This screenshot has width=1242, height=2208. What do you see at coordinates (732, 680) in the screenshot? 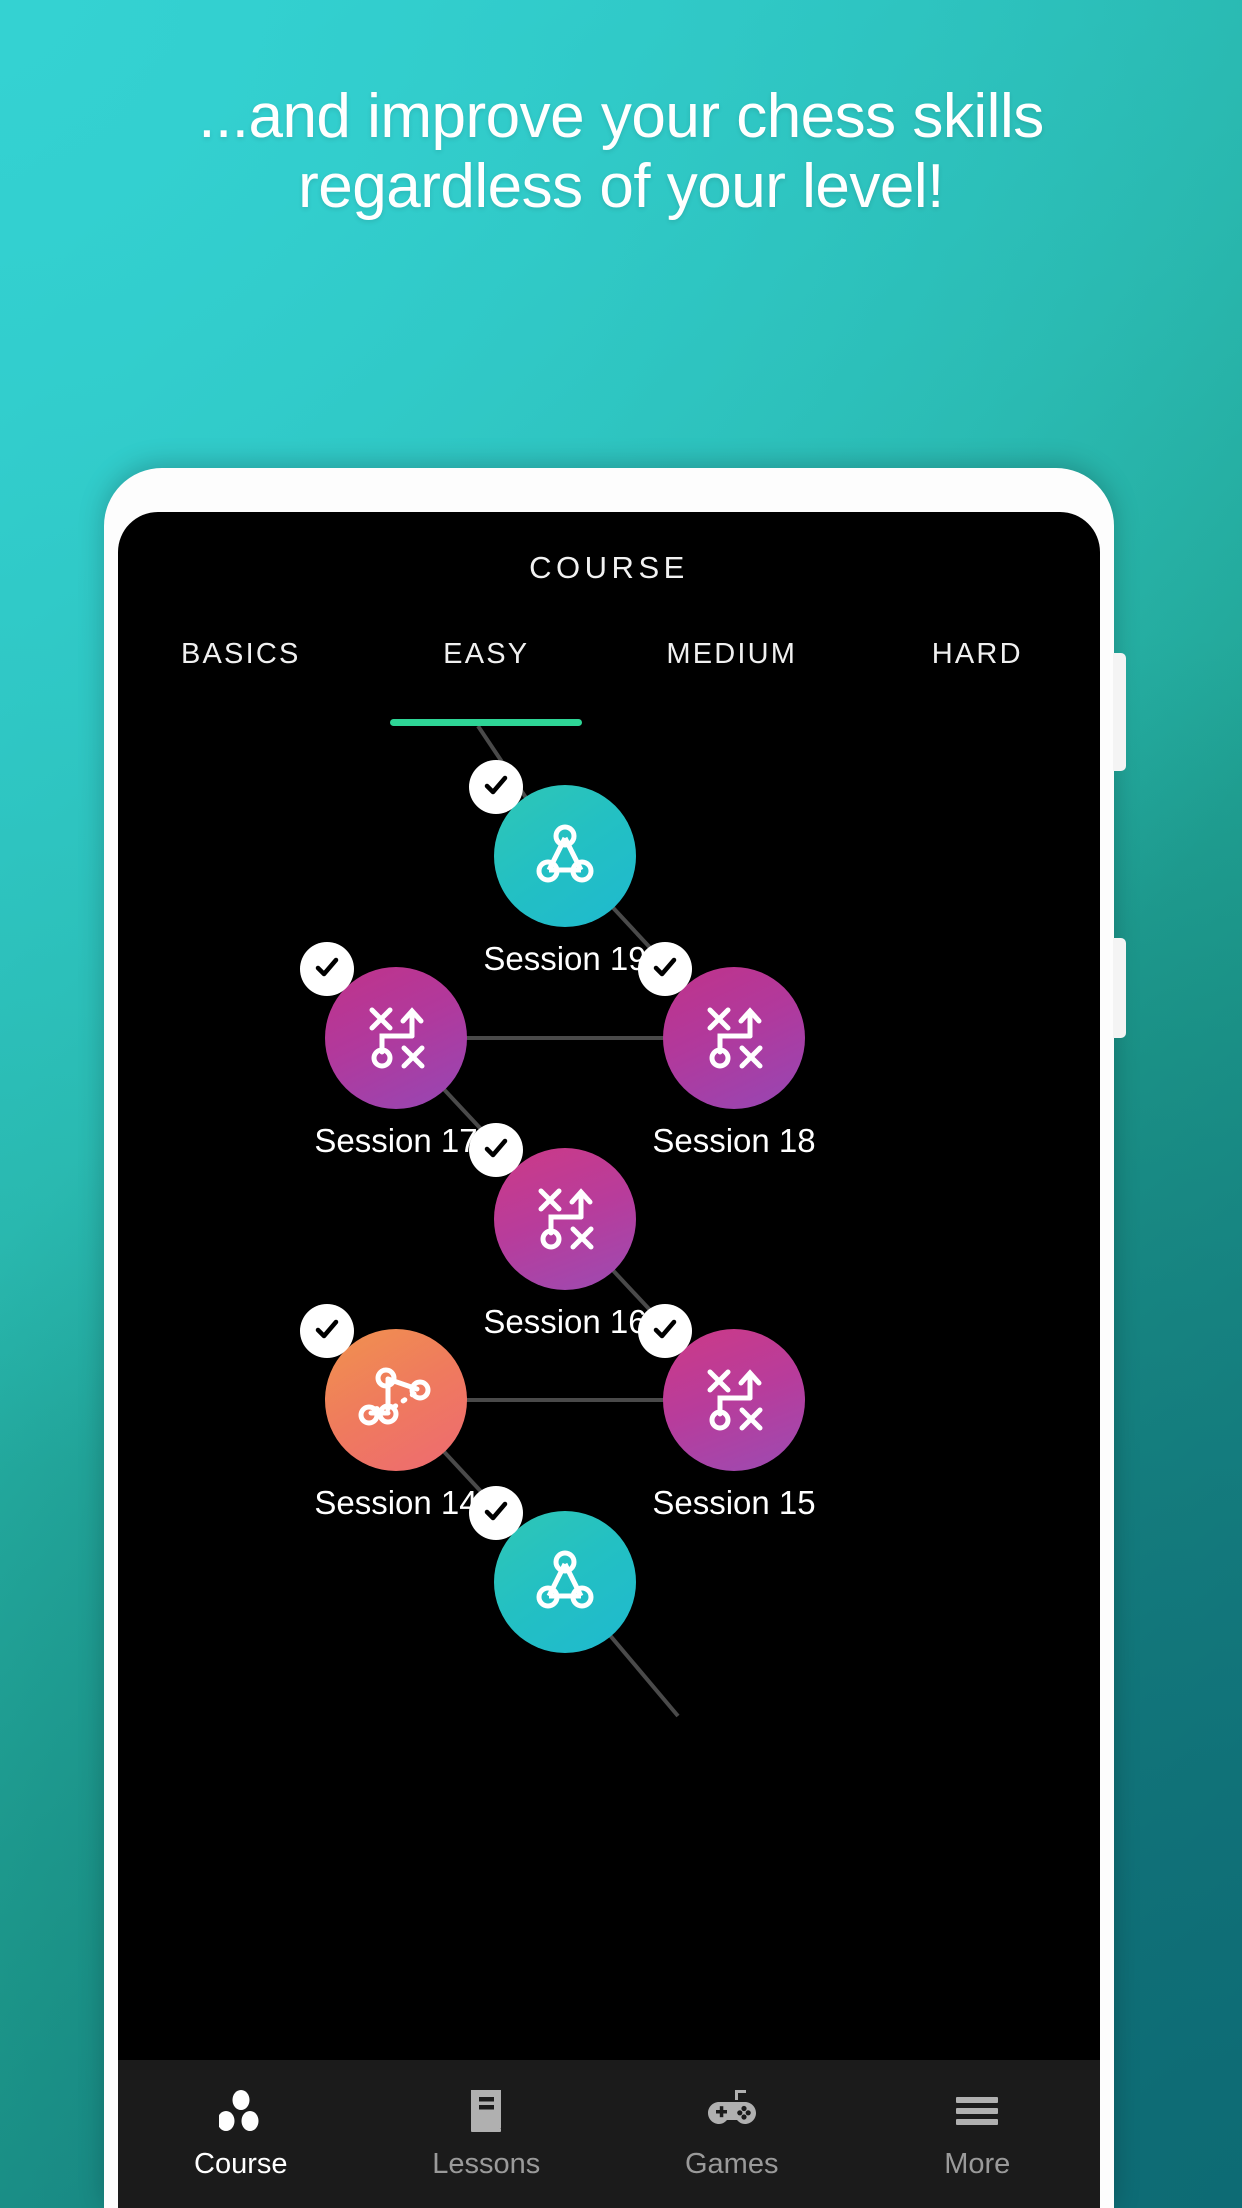
I see `tab-medium: MEDIUM` at bounding box center [732, 680].